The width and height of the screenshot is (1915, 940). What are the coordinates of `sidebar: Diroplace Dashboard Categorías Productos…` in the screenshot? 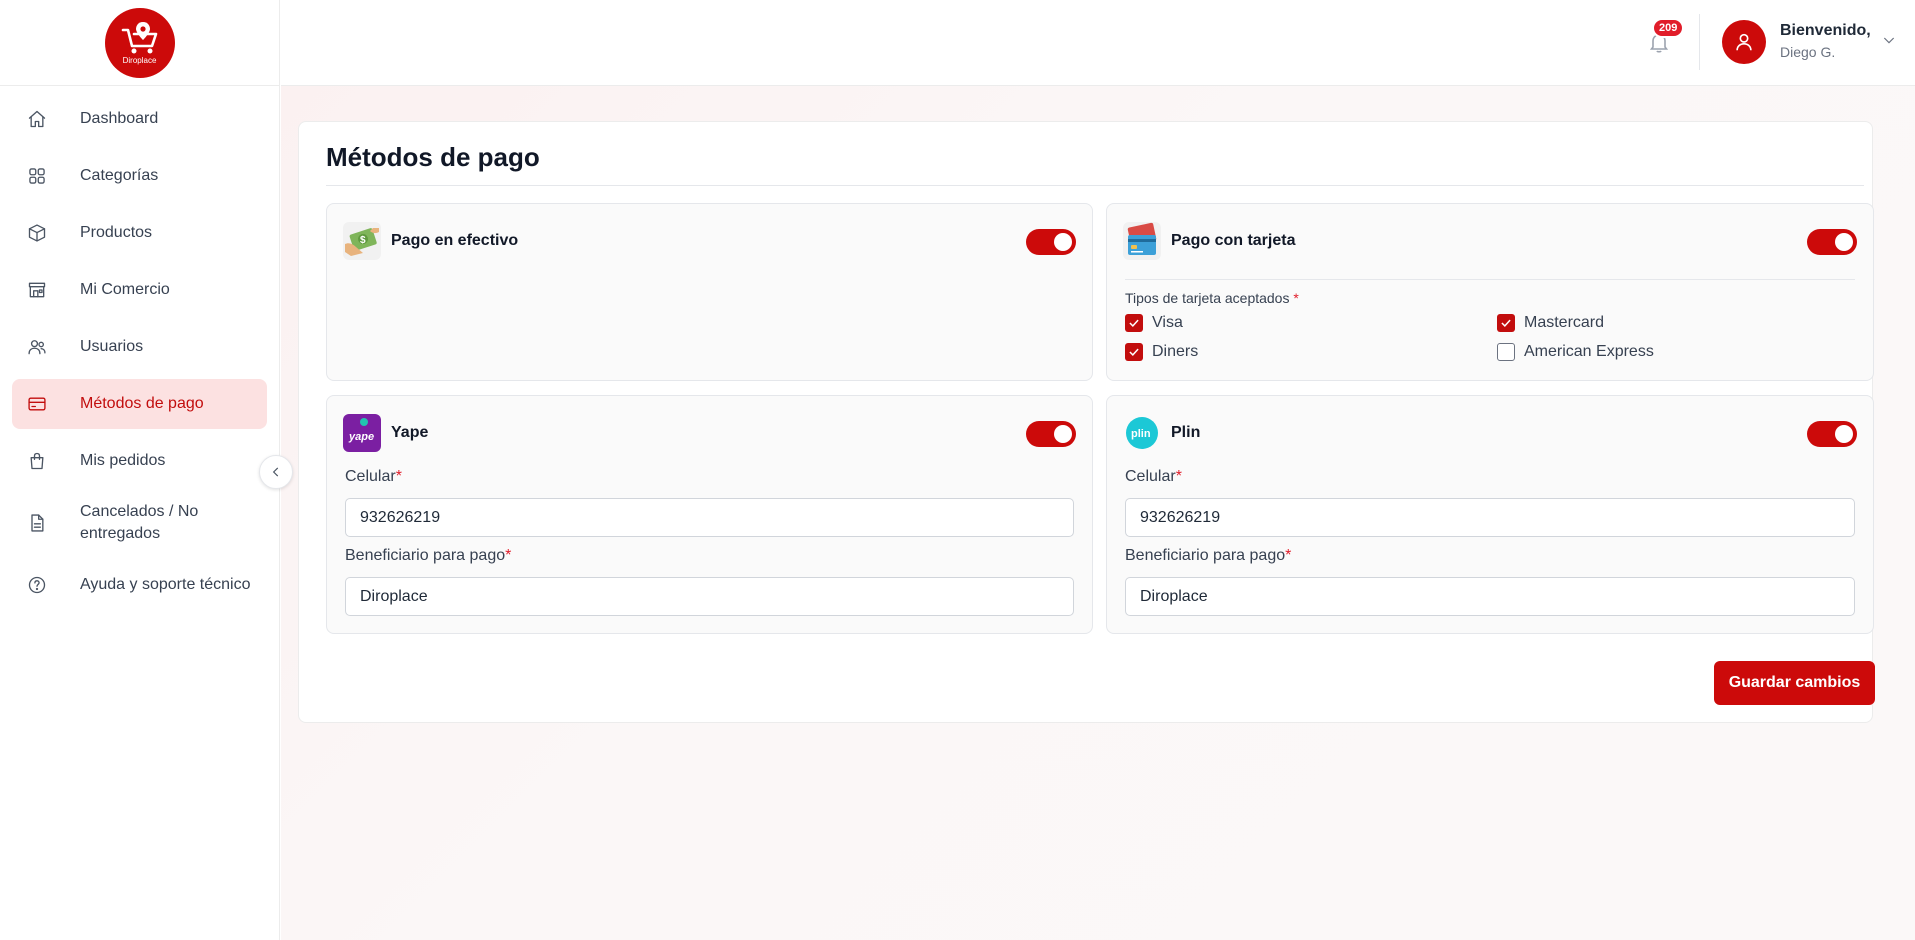 It's located at (140, 470).